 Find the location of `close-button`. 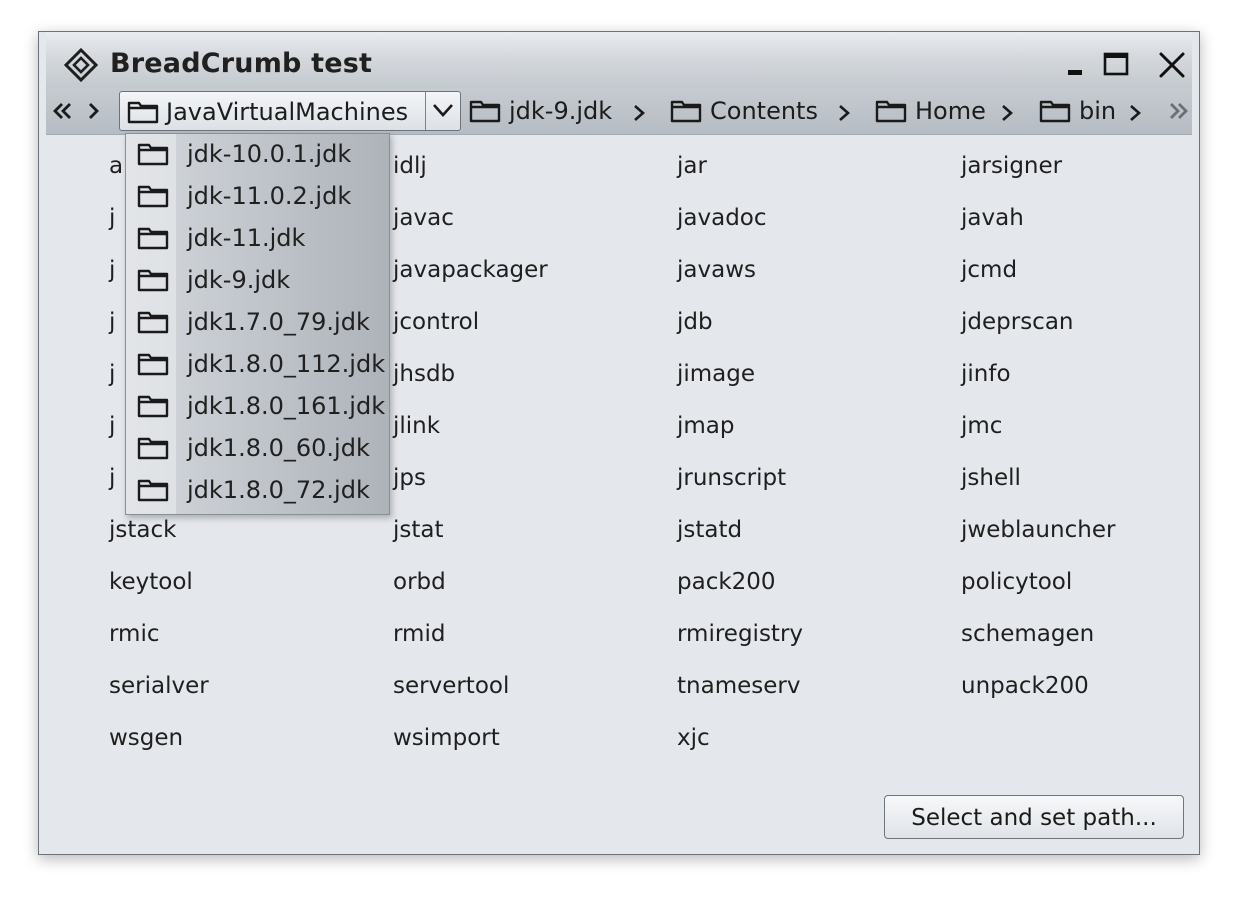

close-button is located at coordinates (1172, 67).